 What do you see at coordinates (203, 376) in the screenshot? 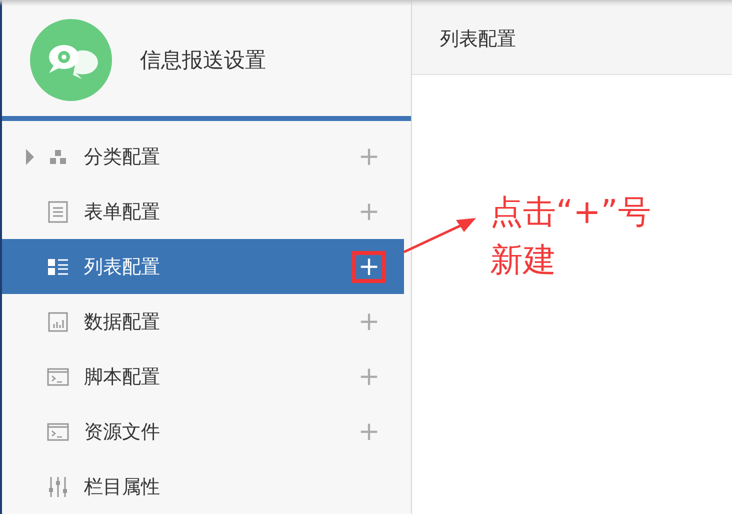
I see `menu-item: 脚本配置 +` at bounding box center [203, 376].